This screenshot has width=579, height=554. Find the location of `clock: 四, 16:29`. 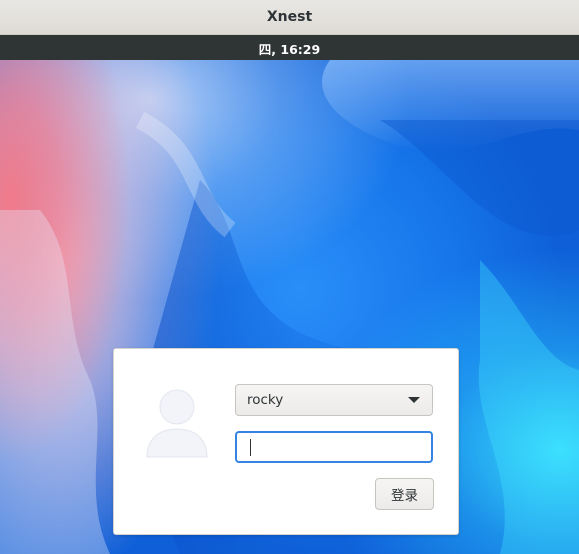

clock: 四, 16:29 is located at coordinates (289, 48).